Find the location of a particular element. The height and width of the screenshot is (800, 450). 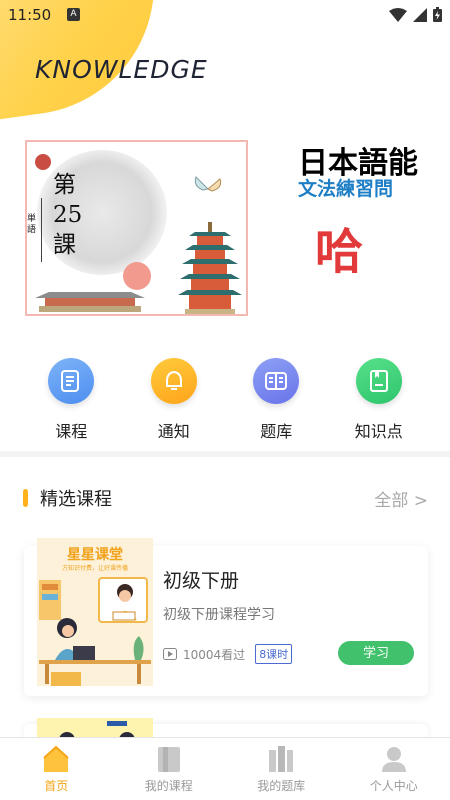

course-meta: 10004看过 8课时 is located at coordinates (228, 654).